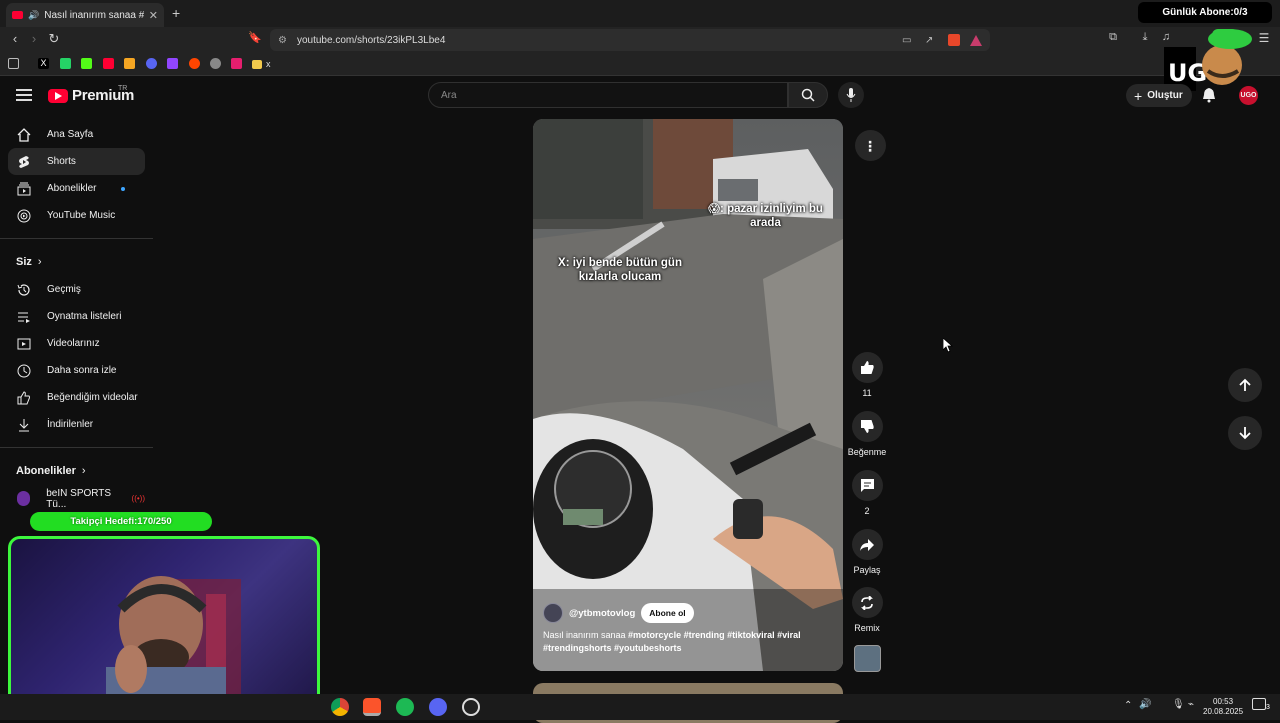  Describe the element at coordinates (602, 613) in the screenshot. I see `channel-name: @ytbmotovlog` at that location.